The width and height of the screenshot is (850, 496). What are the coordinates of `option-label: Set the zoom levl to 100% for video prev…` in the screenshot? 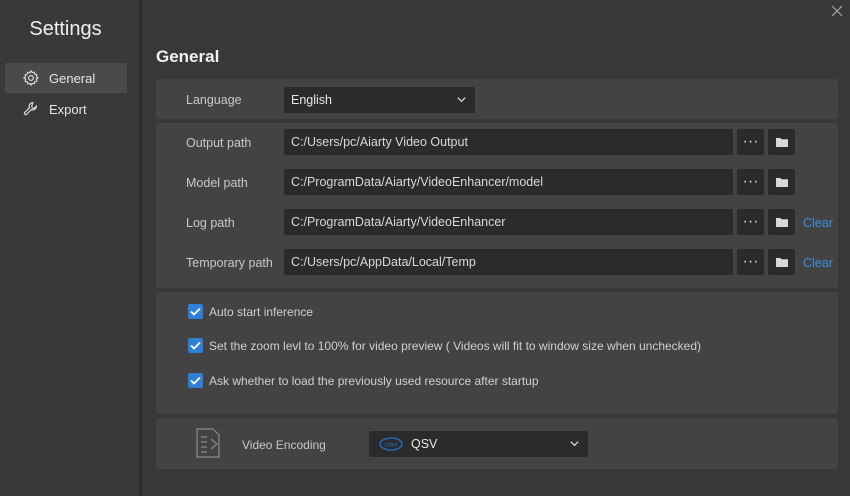 It's located at (455, 345).